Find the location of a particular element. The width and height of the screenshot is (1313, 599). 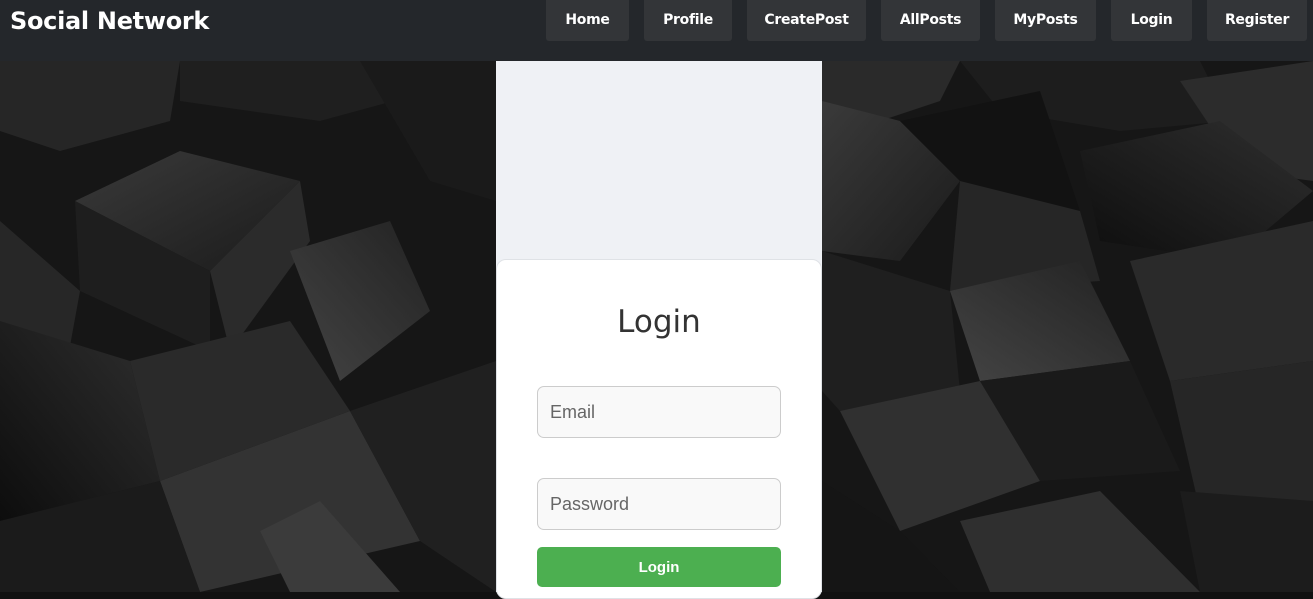

nav-home-button: Home is located at coordinates (587, 20).